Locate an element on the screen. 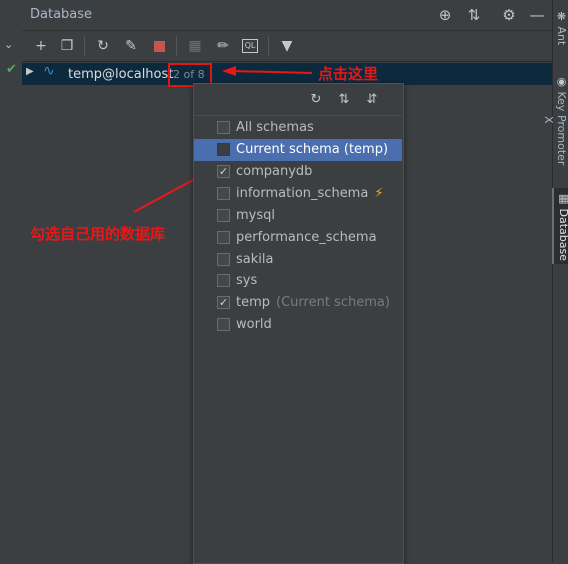  expand-all-icon: ⇅ is located at coordinates (344, 100).